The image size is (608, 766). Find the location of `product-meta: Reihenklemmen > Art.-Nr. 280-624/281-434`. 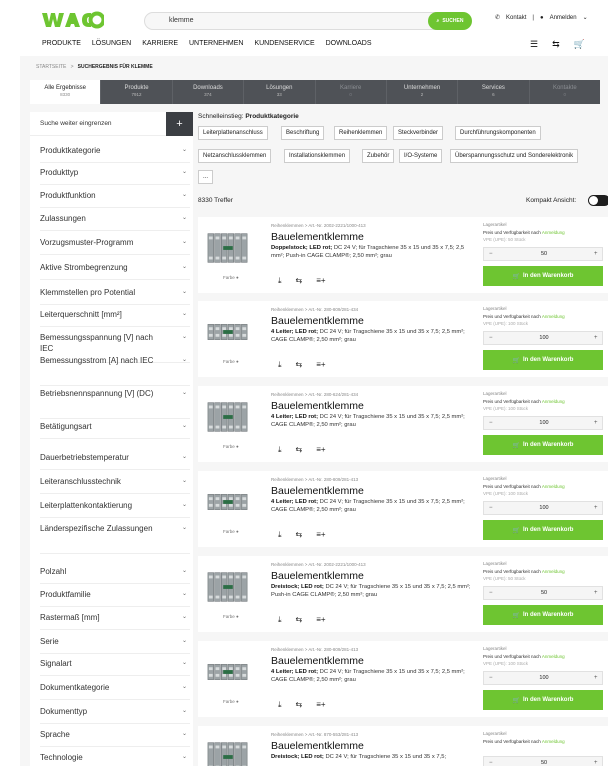

product-meta: Reihenklemmen > Art.-Nr. 280-624/281-434 is located at coordinates (314, 394).